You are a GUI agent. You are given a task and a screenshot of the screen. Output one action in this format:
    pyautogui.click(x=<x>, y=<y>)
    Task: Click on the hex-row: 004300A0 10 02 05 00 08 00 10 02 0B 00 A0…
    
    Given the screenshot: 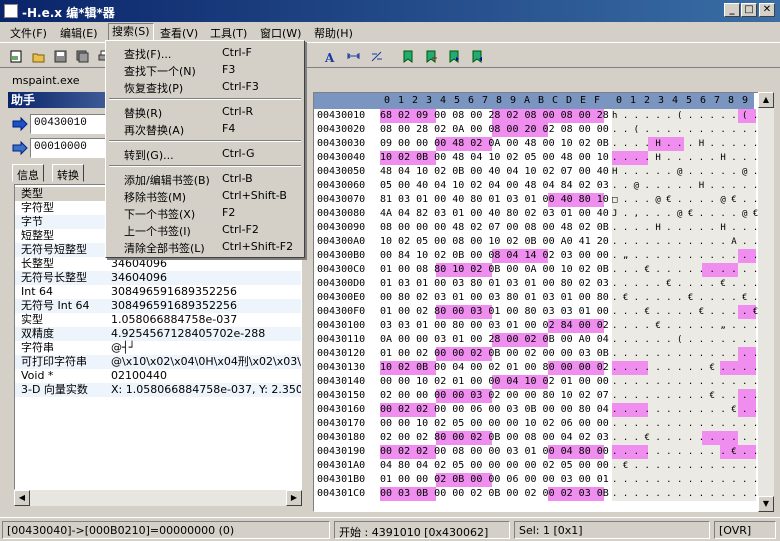 What is the action you would take?
    pyautogui.click(x=541, y=242)
    